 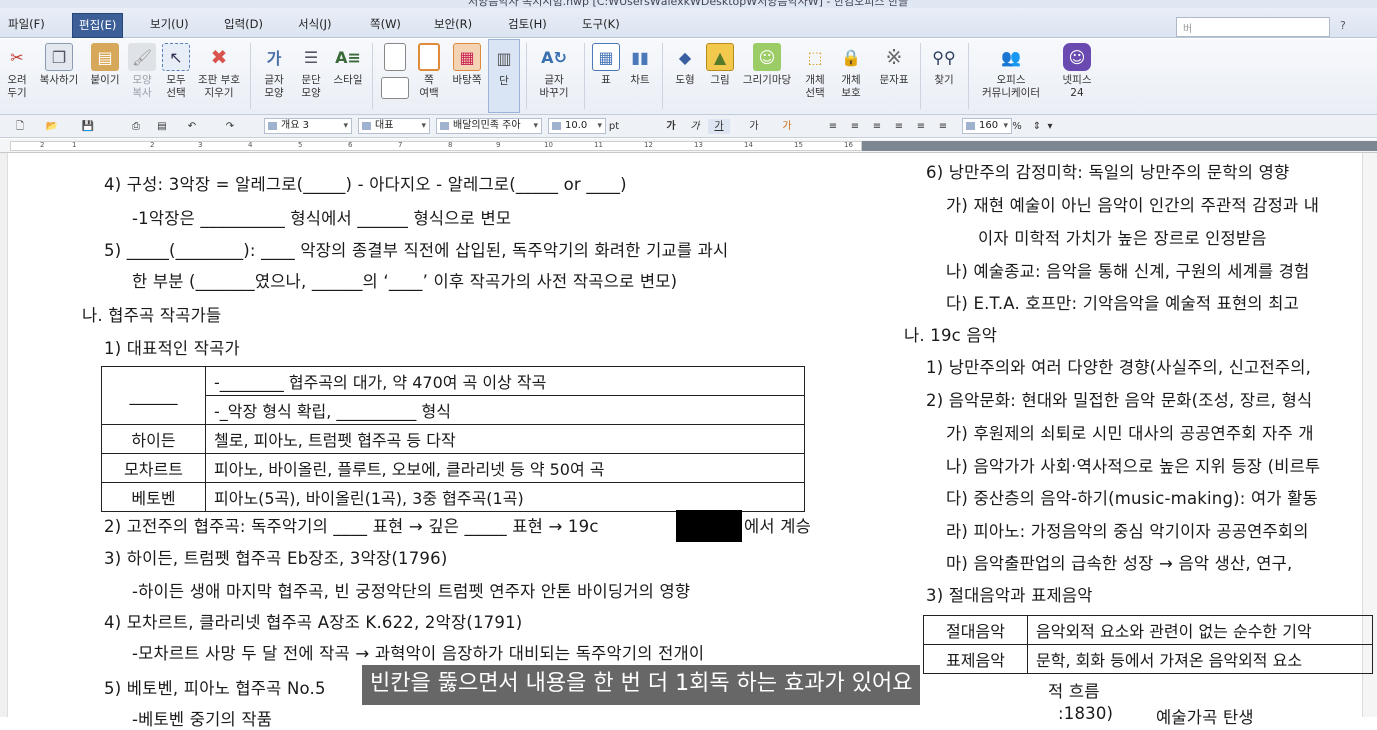 I want to click on font-size-select: 10.0, so click(x=577, y=126).